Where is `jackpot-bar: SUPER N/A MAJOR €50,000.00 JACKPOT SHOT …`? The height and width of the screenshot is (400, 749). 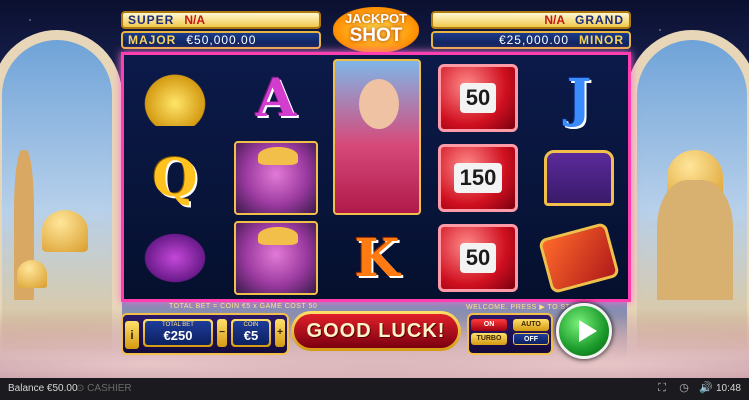 jackpot-bar: SUPER N/A MAJOR €50,000.00 JACKPOT SHOT … is located at coordinates (376, 30).